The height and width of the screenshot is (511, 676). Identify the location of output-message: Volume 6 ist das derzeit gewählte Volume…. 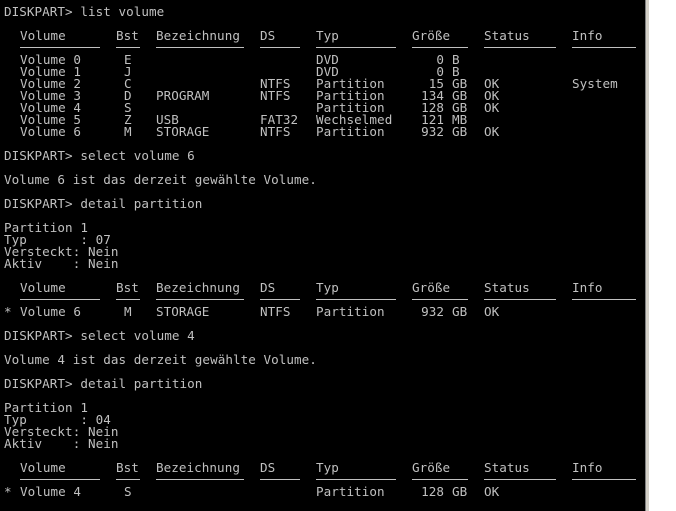
(322, 179).